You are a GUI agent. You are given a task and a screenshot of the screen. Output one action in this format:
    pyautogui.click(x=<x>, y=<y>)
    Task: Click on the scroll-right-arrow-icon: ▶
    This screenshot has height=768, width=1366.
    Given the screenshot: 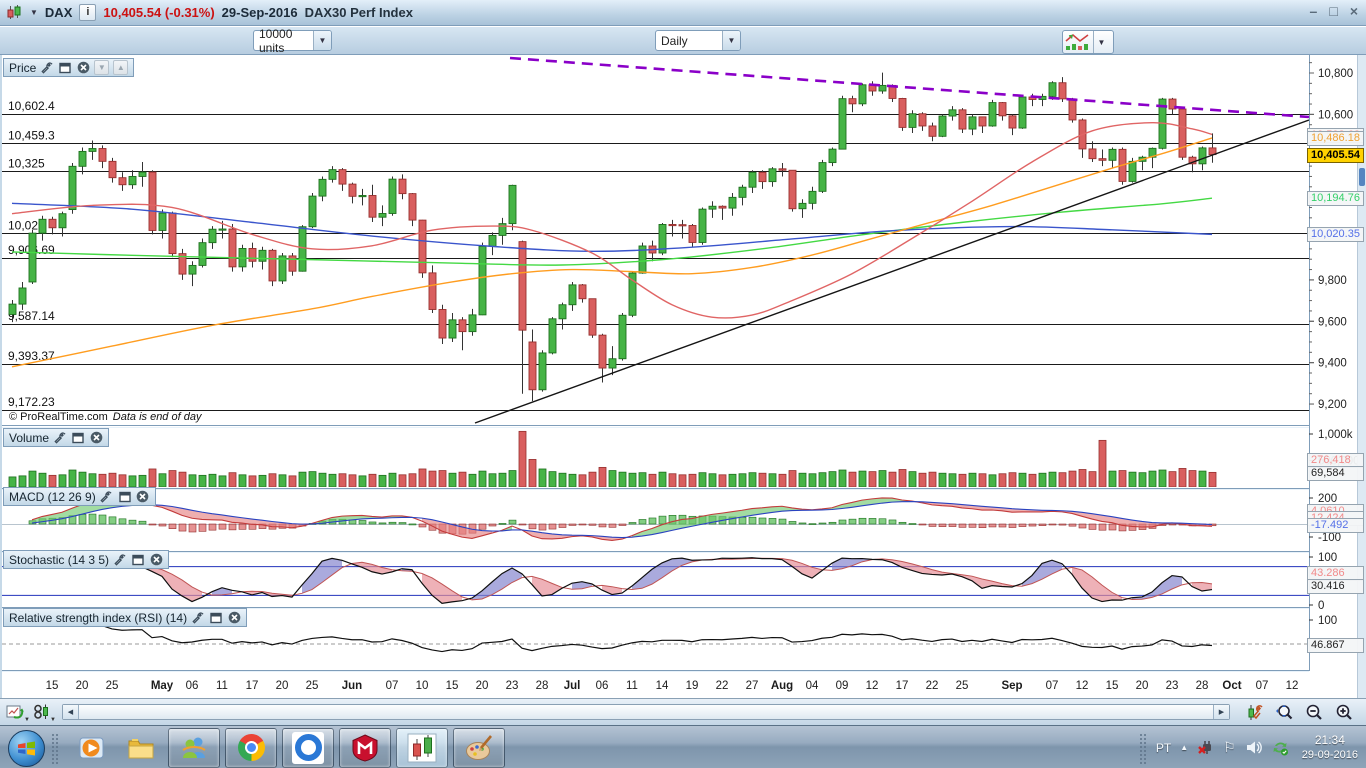 What is the action you would take?
    pyautogui.click(x=1221, y=712)
    